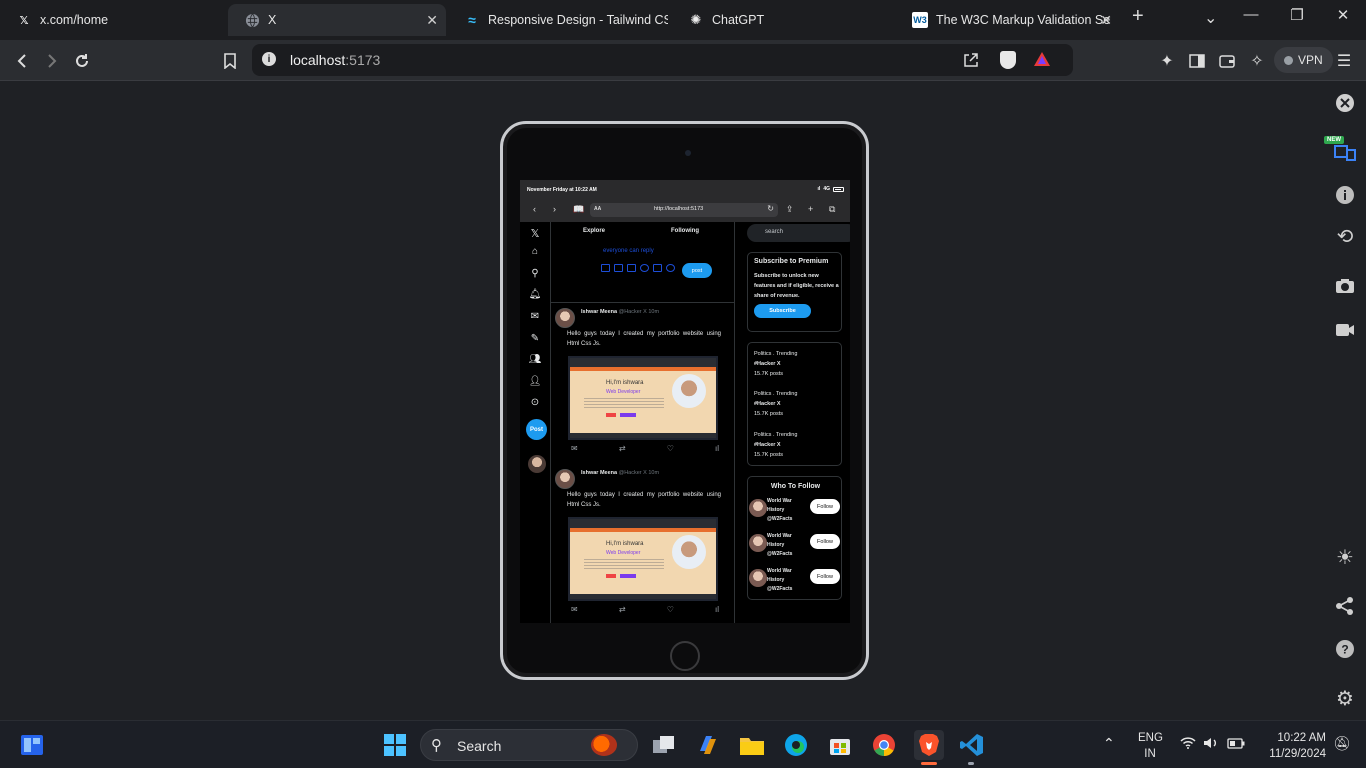 The width and height of the screenshot is (1366, 768). Describe the element at coordinates (840, 745) in the screenshot. I see `microsoft-store-icon` at that location.